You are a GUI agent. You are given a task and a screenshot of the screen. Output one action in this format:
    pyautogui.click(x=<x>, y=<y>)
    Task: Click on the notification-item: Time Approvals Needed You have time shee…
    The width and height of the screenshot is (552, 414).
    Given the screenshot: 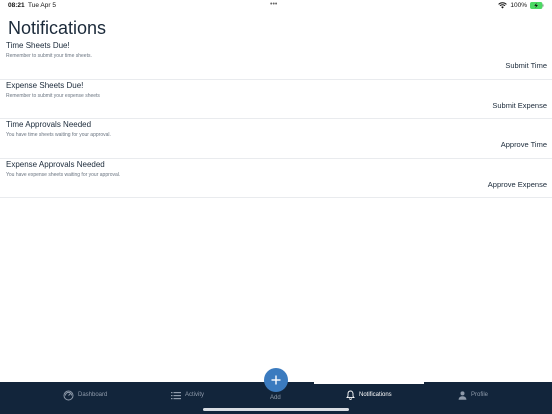 What is the action you would take?
    pyautogui.click(x=276, y=139)
    